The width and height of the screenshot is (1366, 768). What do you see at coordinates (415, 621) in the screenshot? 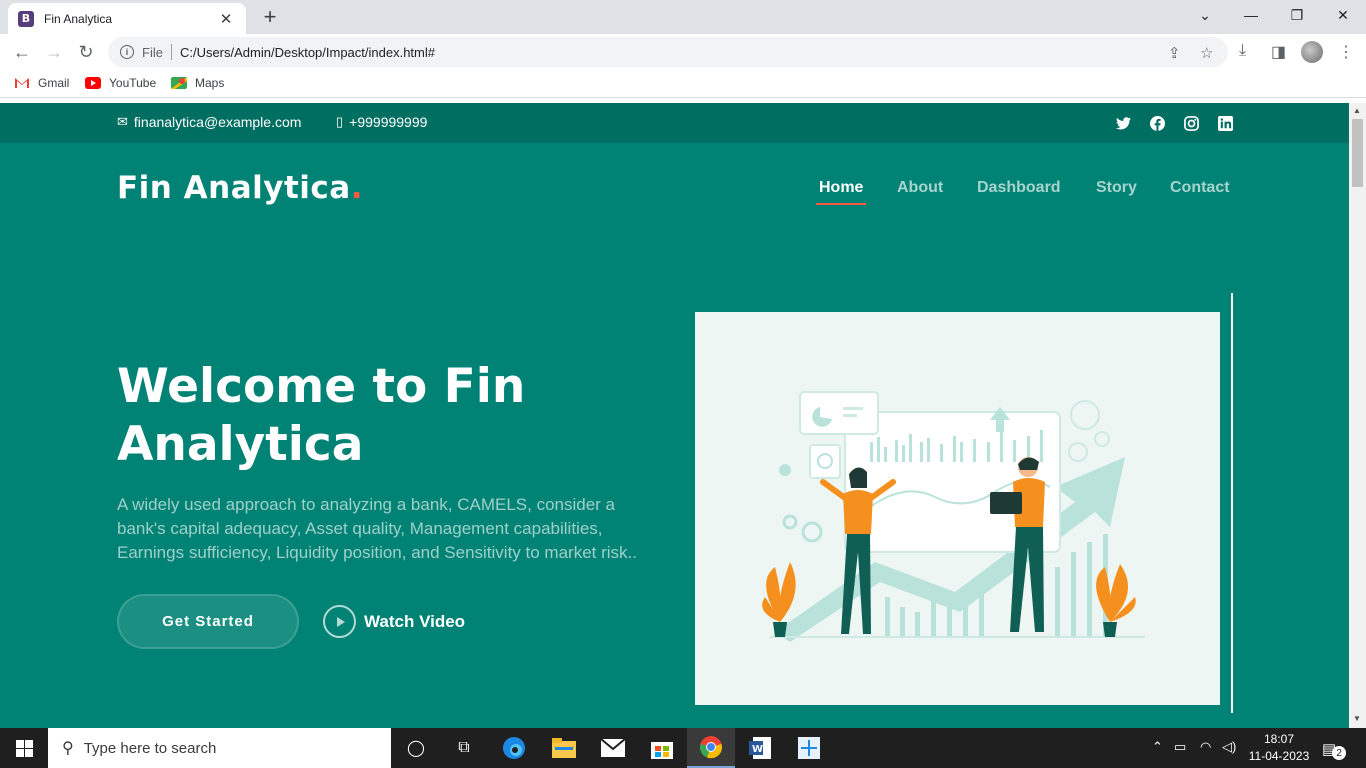
I see `watch-video-label: Watch Video` at bounding box center [415, 621].